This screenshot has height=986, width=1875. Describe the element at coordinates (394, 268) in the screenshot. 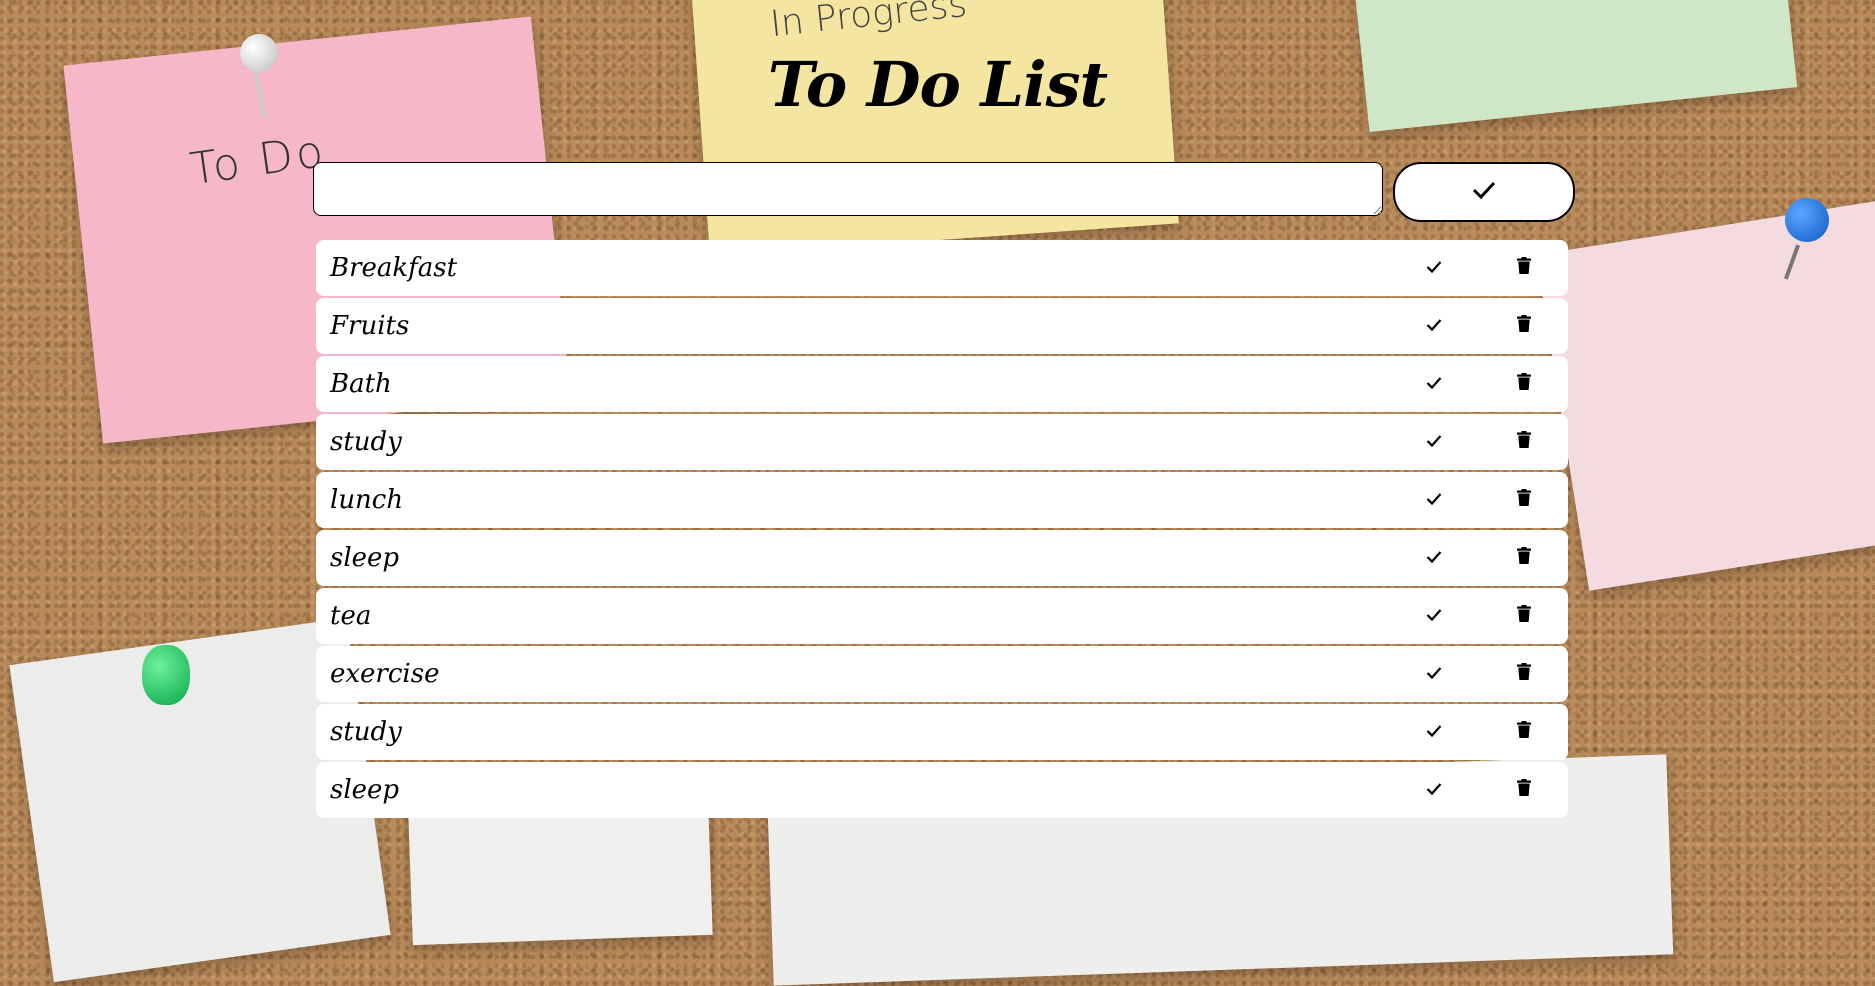

I see `todo-item-label: Breakfast` at that location.